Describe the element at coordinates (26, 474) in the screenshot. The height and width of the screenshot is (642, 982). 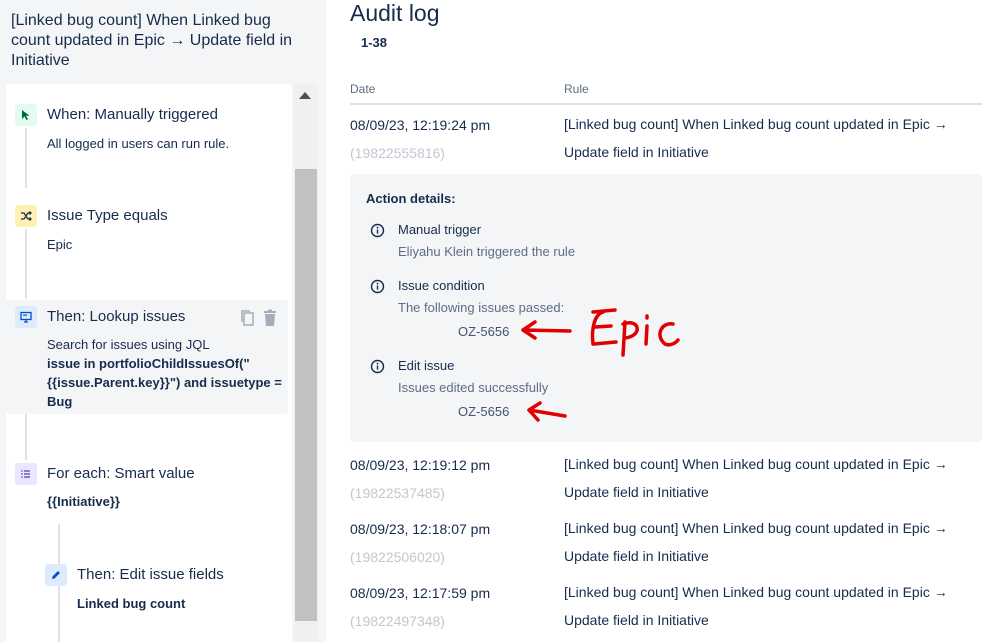
I see `list-icon` at that location.